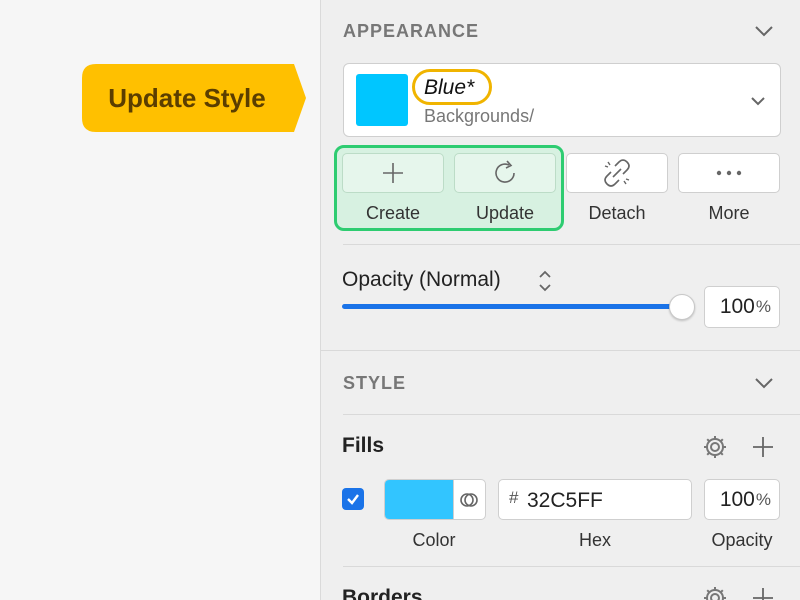 The width and height of the screenshot is (800, 600). I want to click on opacity-value: 100, so click(737, 306).